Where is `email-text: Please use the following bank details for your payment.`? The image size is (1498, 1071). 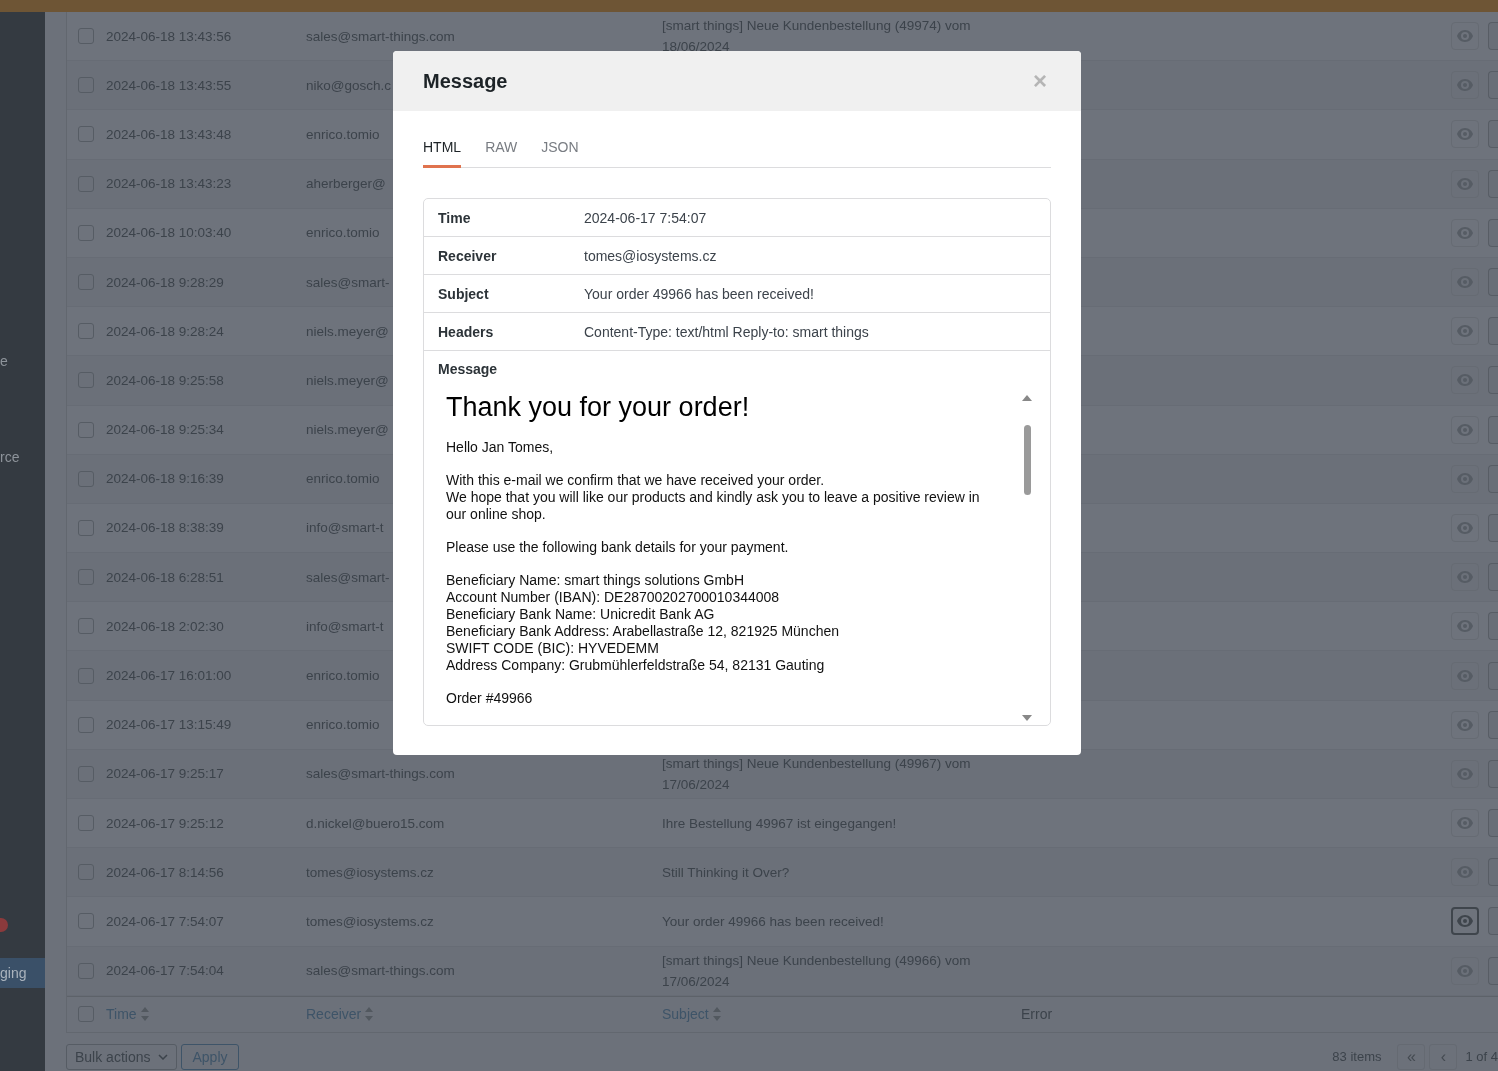 email-text: Please use the following bank details for your payment. is located at coordinates (618, 547).